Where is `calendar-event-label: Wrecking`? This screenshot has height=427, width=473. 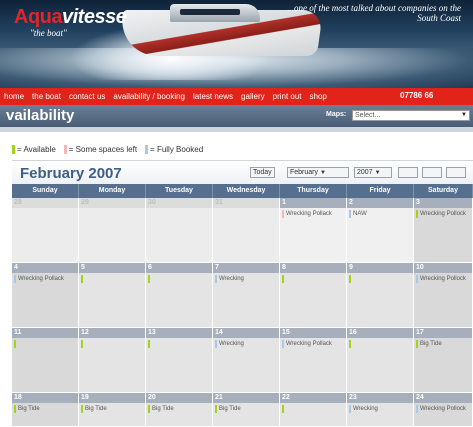
calendar-event-label: Wrecking is located at coordinates (365, 409).